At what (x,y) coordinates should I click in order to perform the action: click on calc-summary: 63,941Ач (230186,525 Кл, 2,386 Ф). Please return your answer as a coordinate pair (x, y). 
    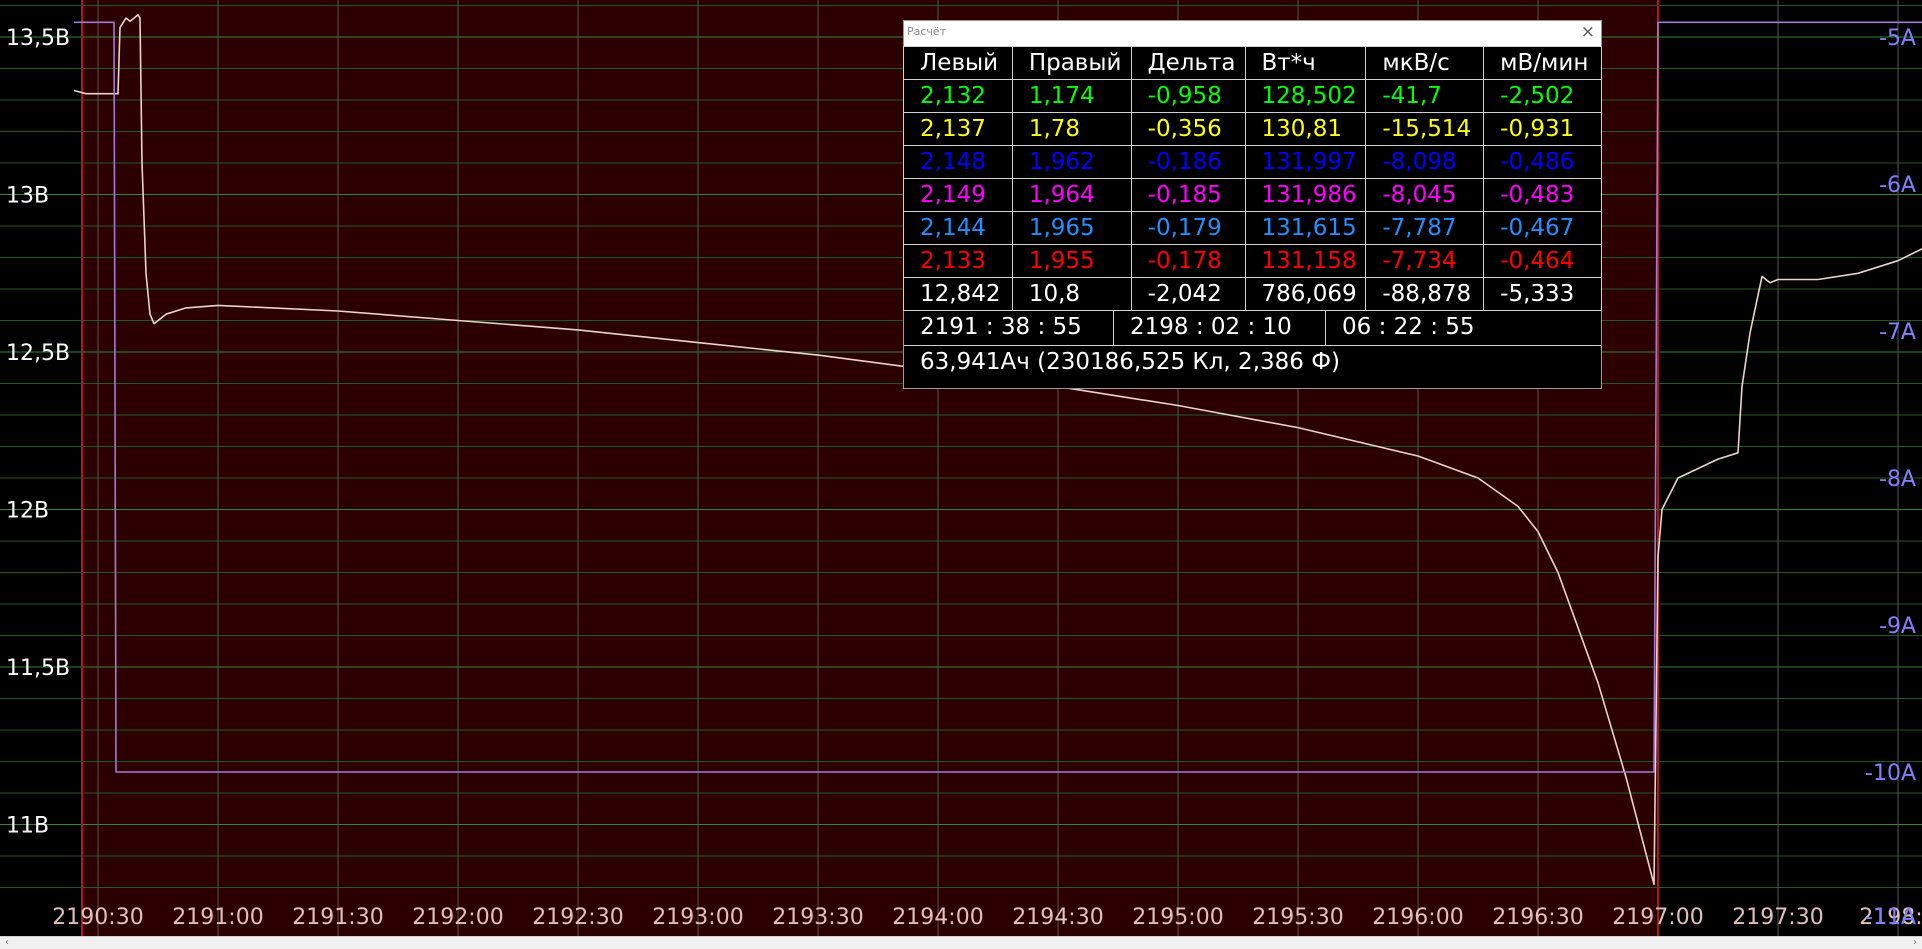
    Looking at the image, I should click on (1130, 362).